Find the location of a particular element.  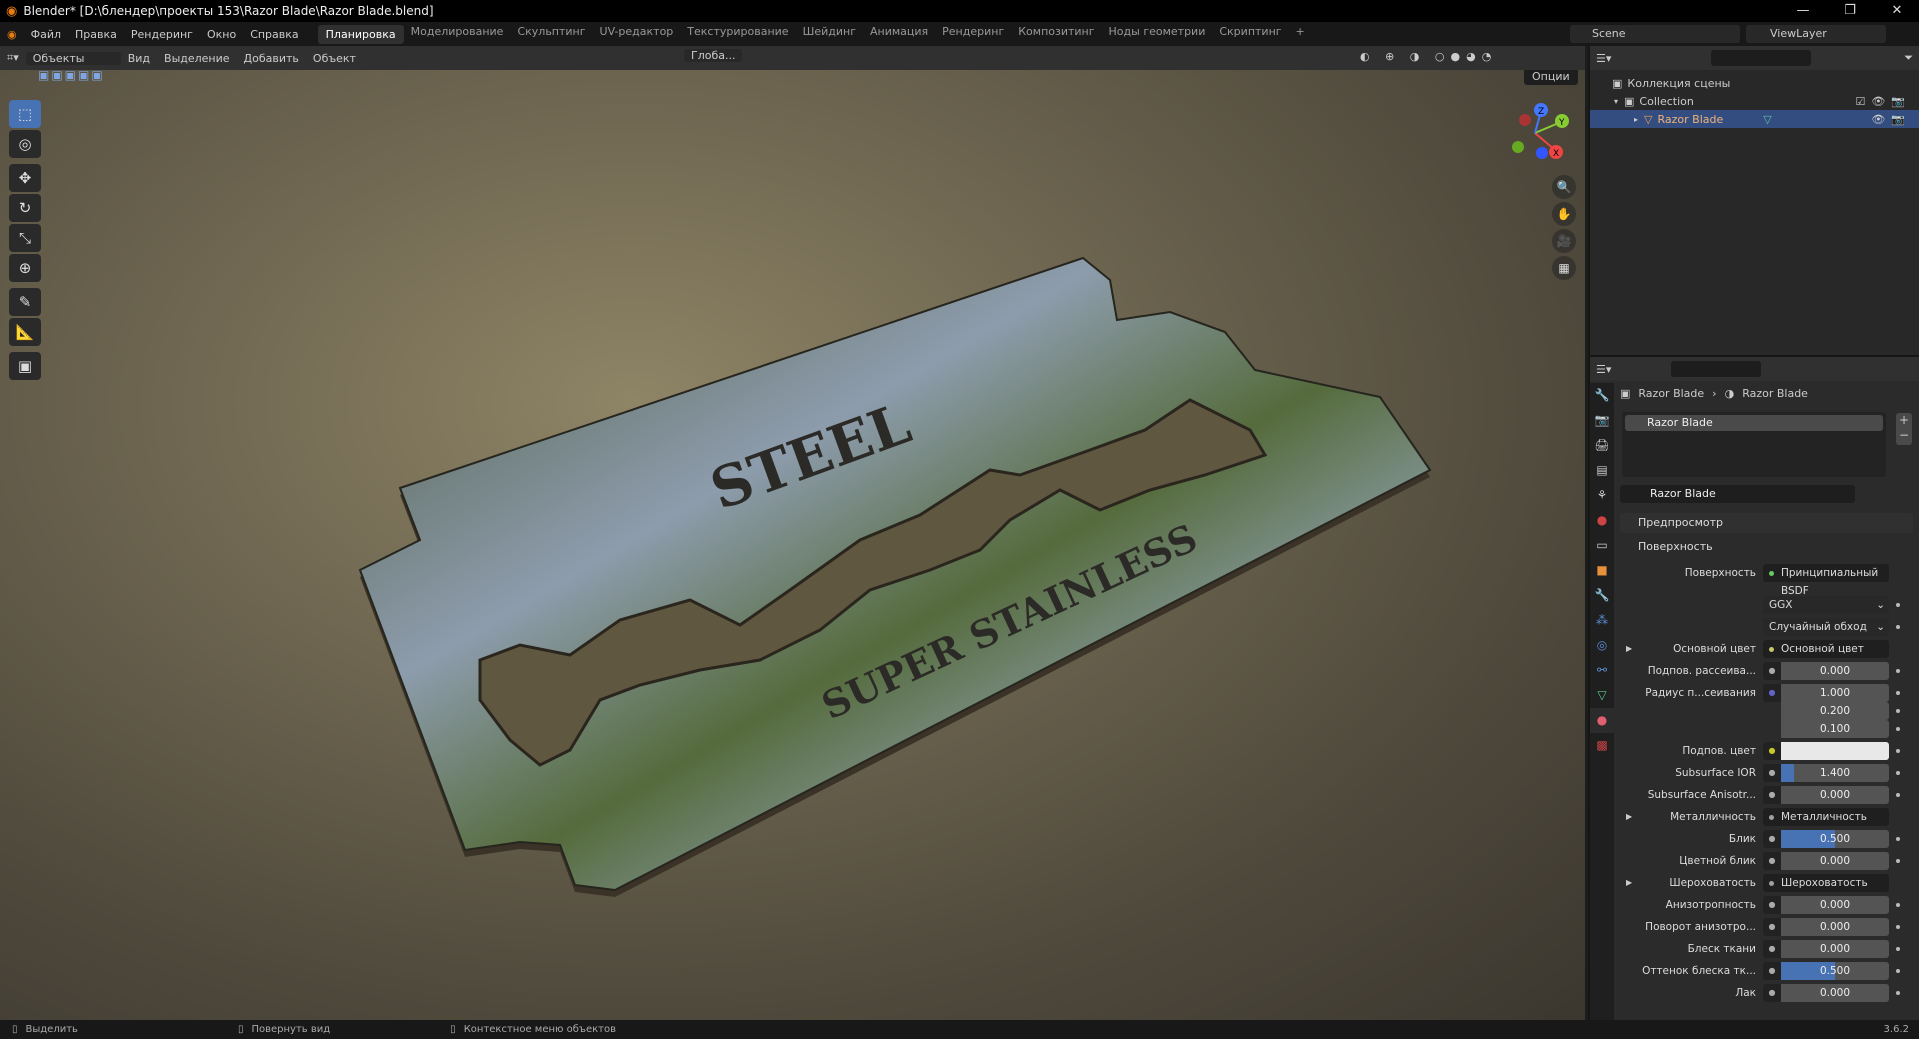

menu-item: Рендеринг is located at coordinates (162, 34).